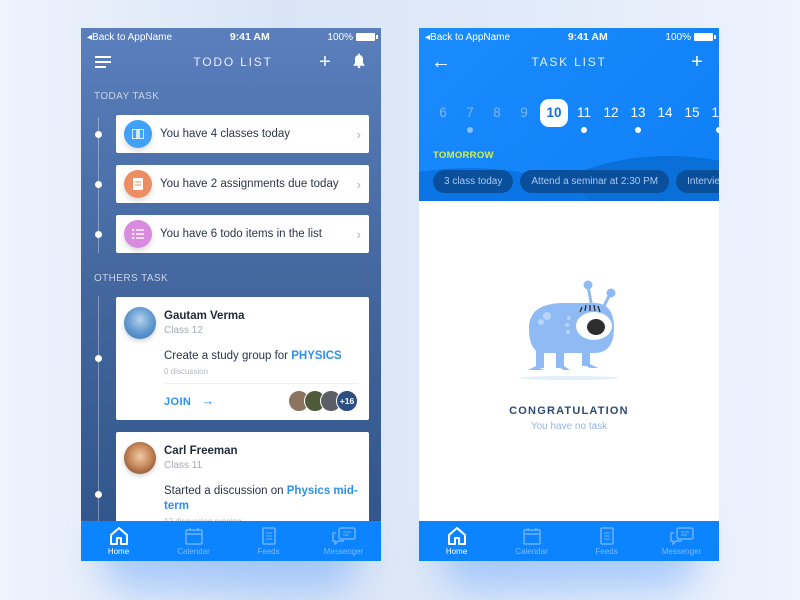 The image size is (800, 600). I want to click on tomorrow-task-chip: Interview, so click(697, 181).